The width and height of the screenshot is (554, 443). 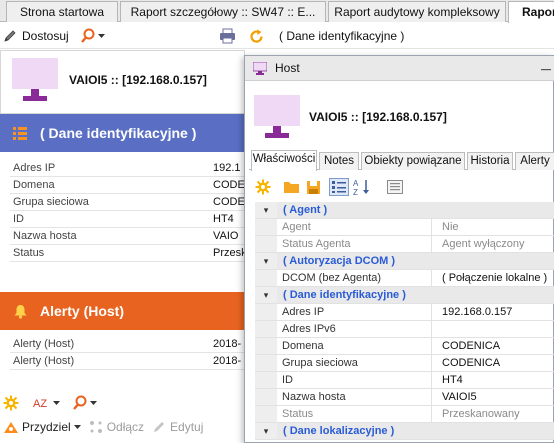 I want to click on tab-notes: Notes, so click(x=339, y=161).